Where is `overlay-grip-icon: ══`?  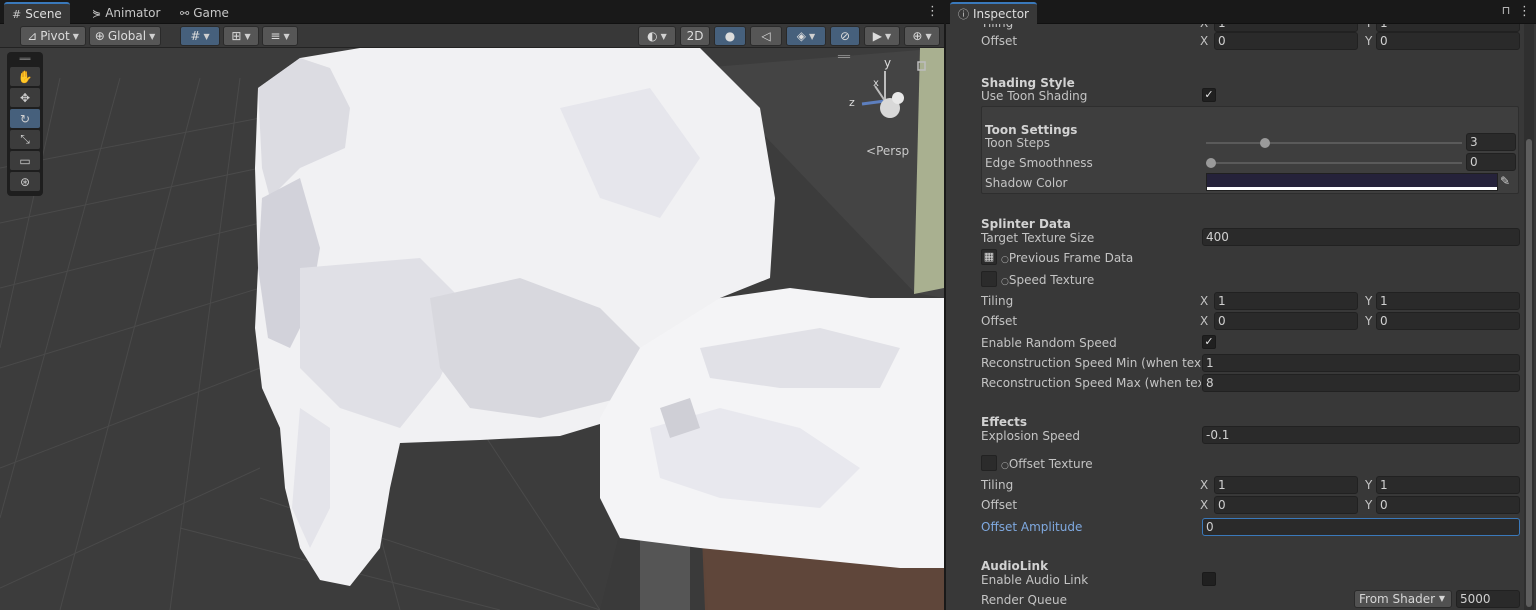 overlay-grip-icon: ══ is located at coordinates (844, 57).